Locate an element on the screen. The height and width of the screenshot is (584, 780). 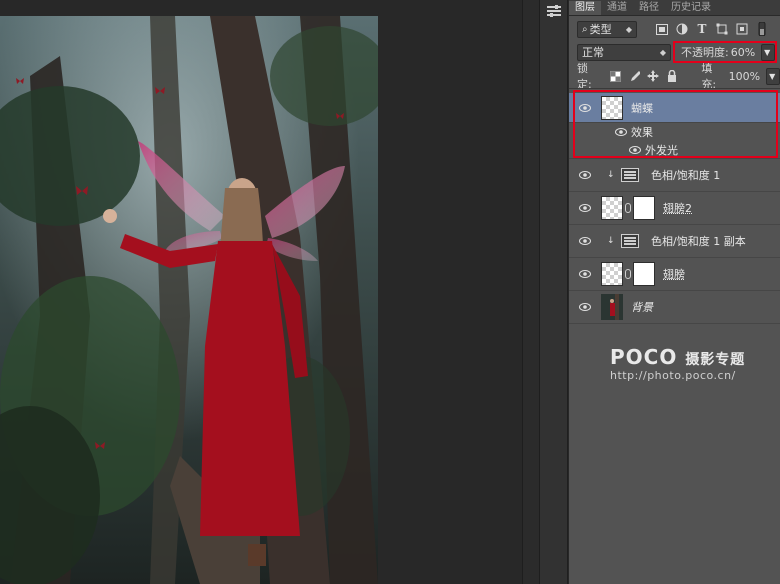
layer-row-hue-saturation-1-copy: ↓ 色相/饱和度 1 副本 is located at coordinates (674, 241).